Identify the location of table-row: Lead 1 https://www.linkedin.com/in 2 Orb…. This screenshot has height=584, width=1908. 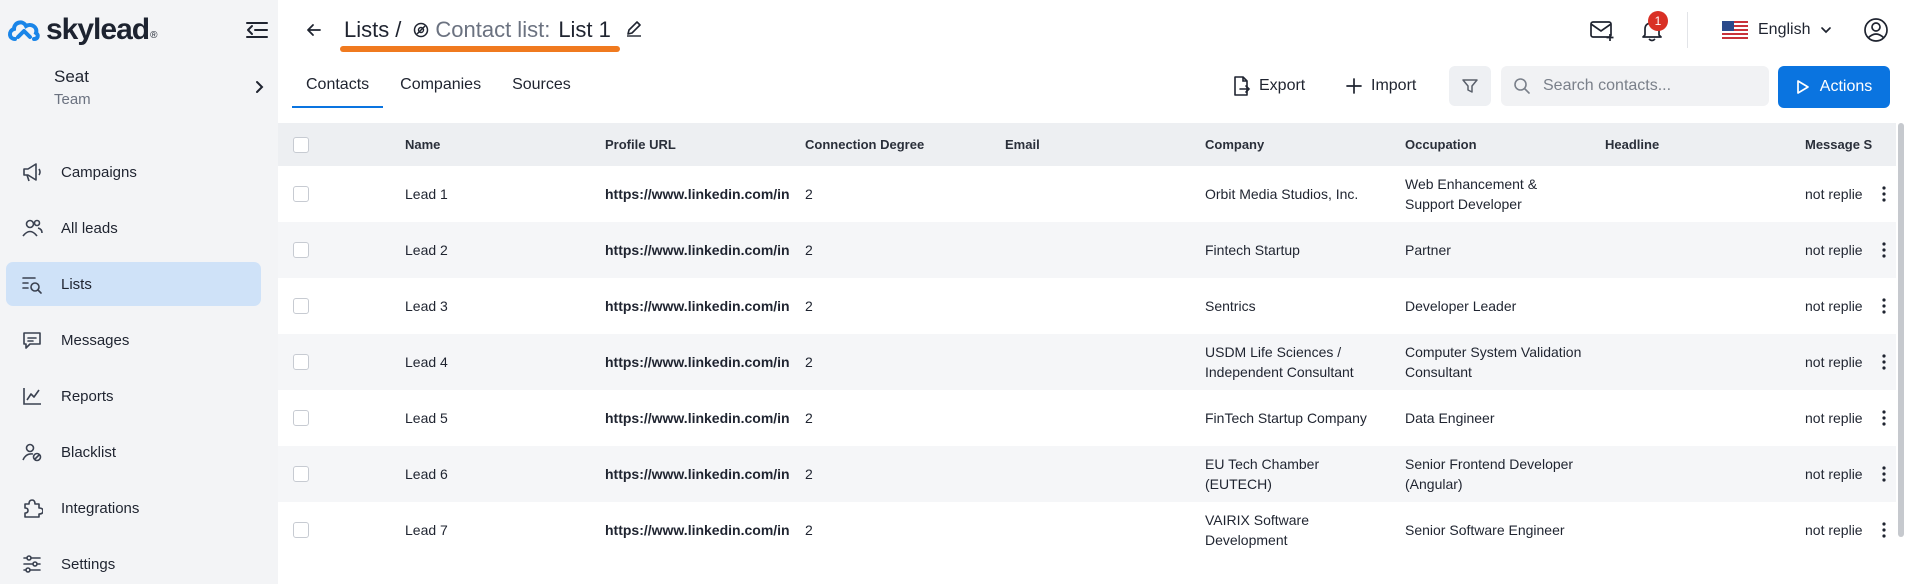
(1087, 194).